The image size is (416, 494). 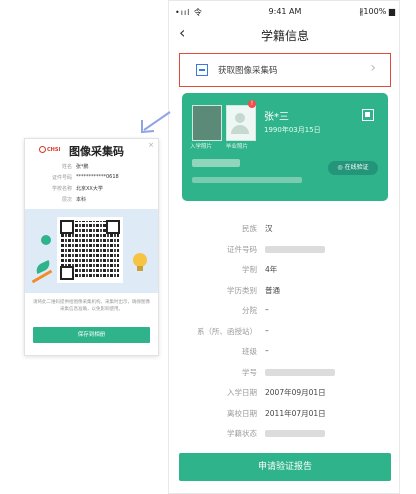 I want to click on detail-value: 2011年07月01日, so click(x=295, y=413).